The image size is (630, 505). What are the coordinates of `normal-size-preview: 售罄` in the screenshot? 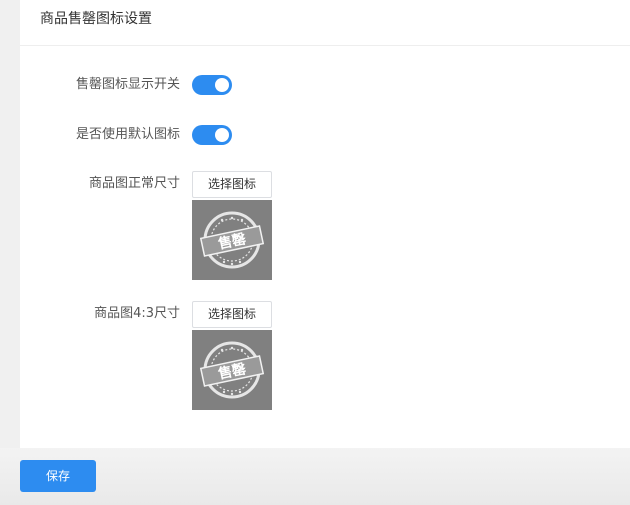 It's located at (232, 240).